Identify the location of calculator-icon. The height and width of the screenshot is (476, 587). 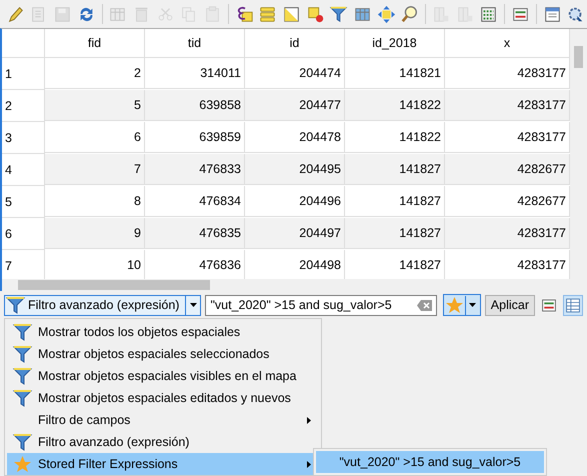
(488, 14).